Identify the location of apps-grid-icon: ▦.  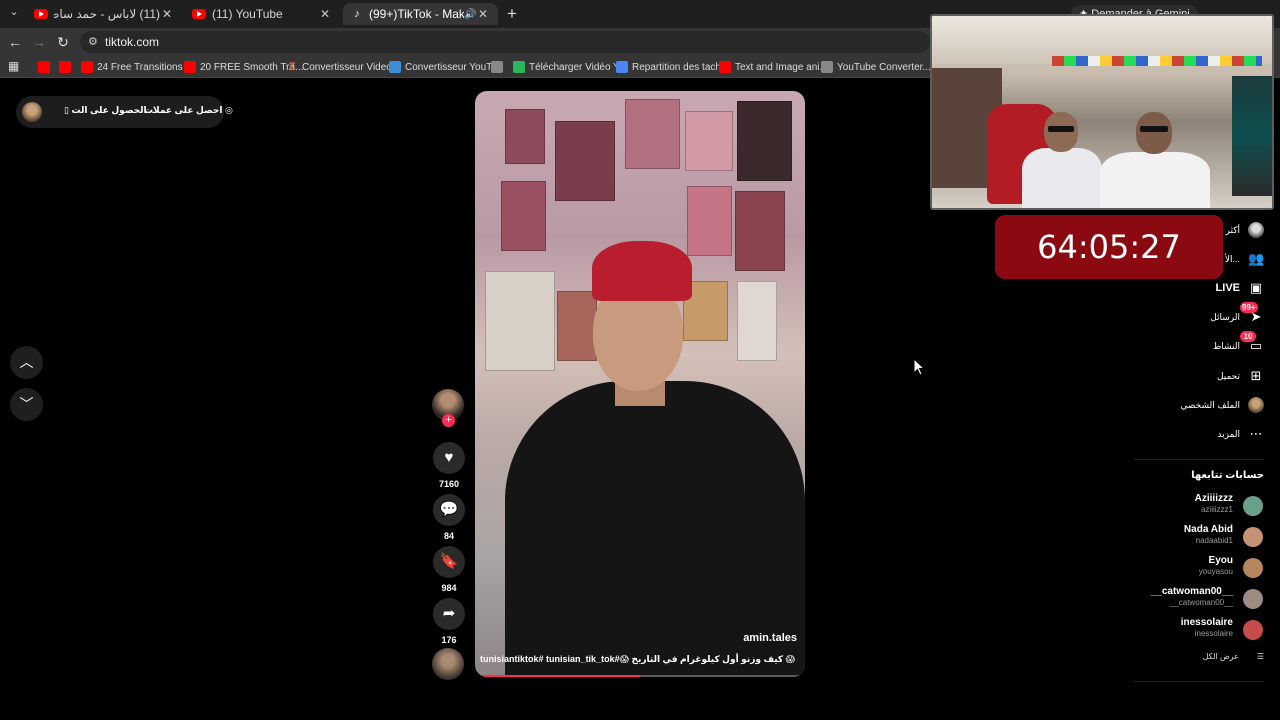
(13, 66).